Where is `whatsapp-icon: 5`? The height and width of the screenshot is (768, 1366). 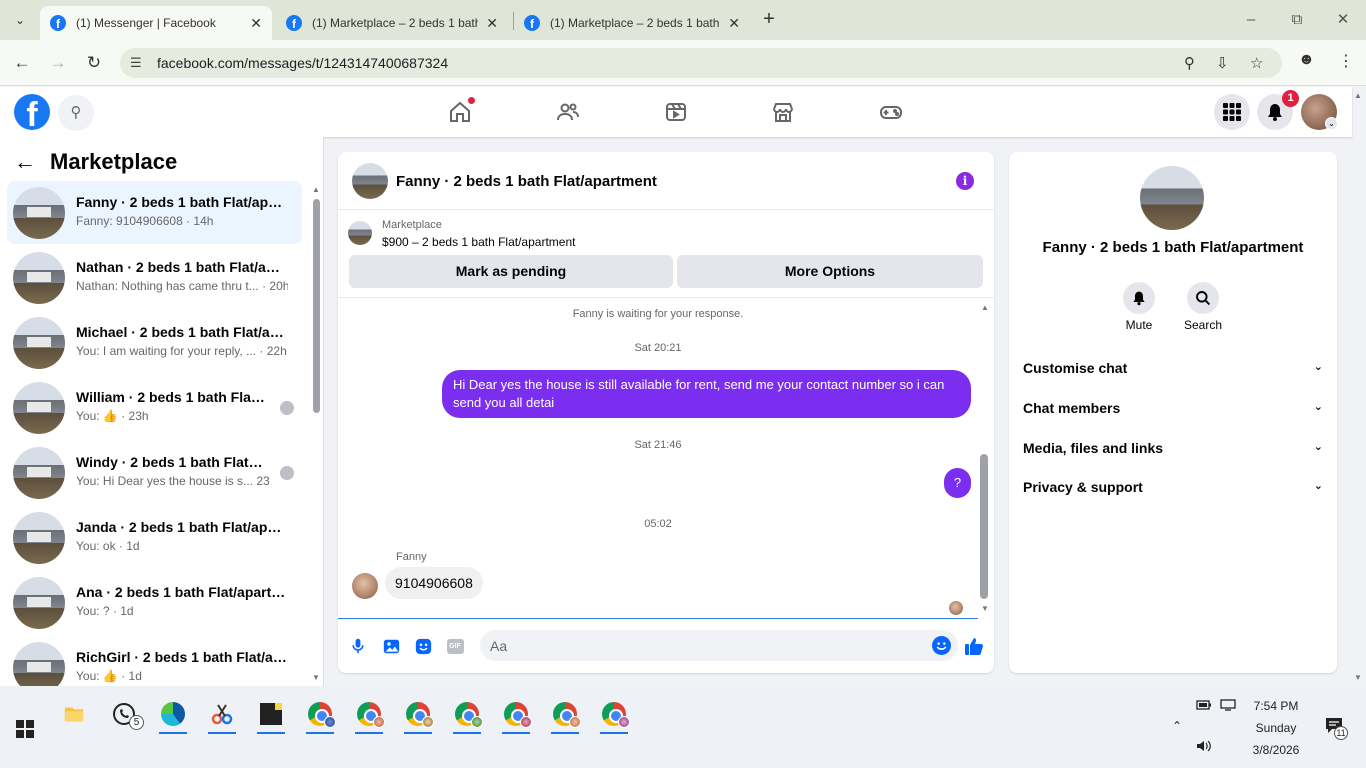 whatsapp-icon: 5 is located at coordinates (125, 714).